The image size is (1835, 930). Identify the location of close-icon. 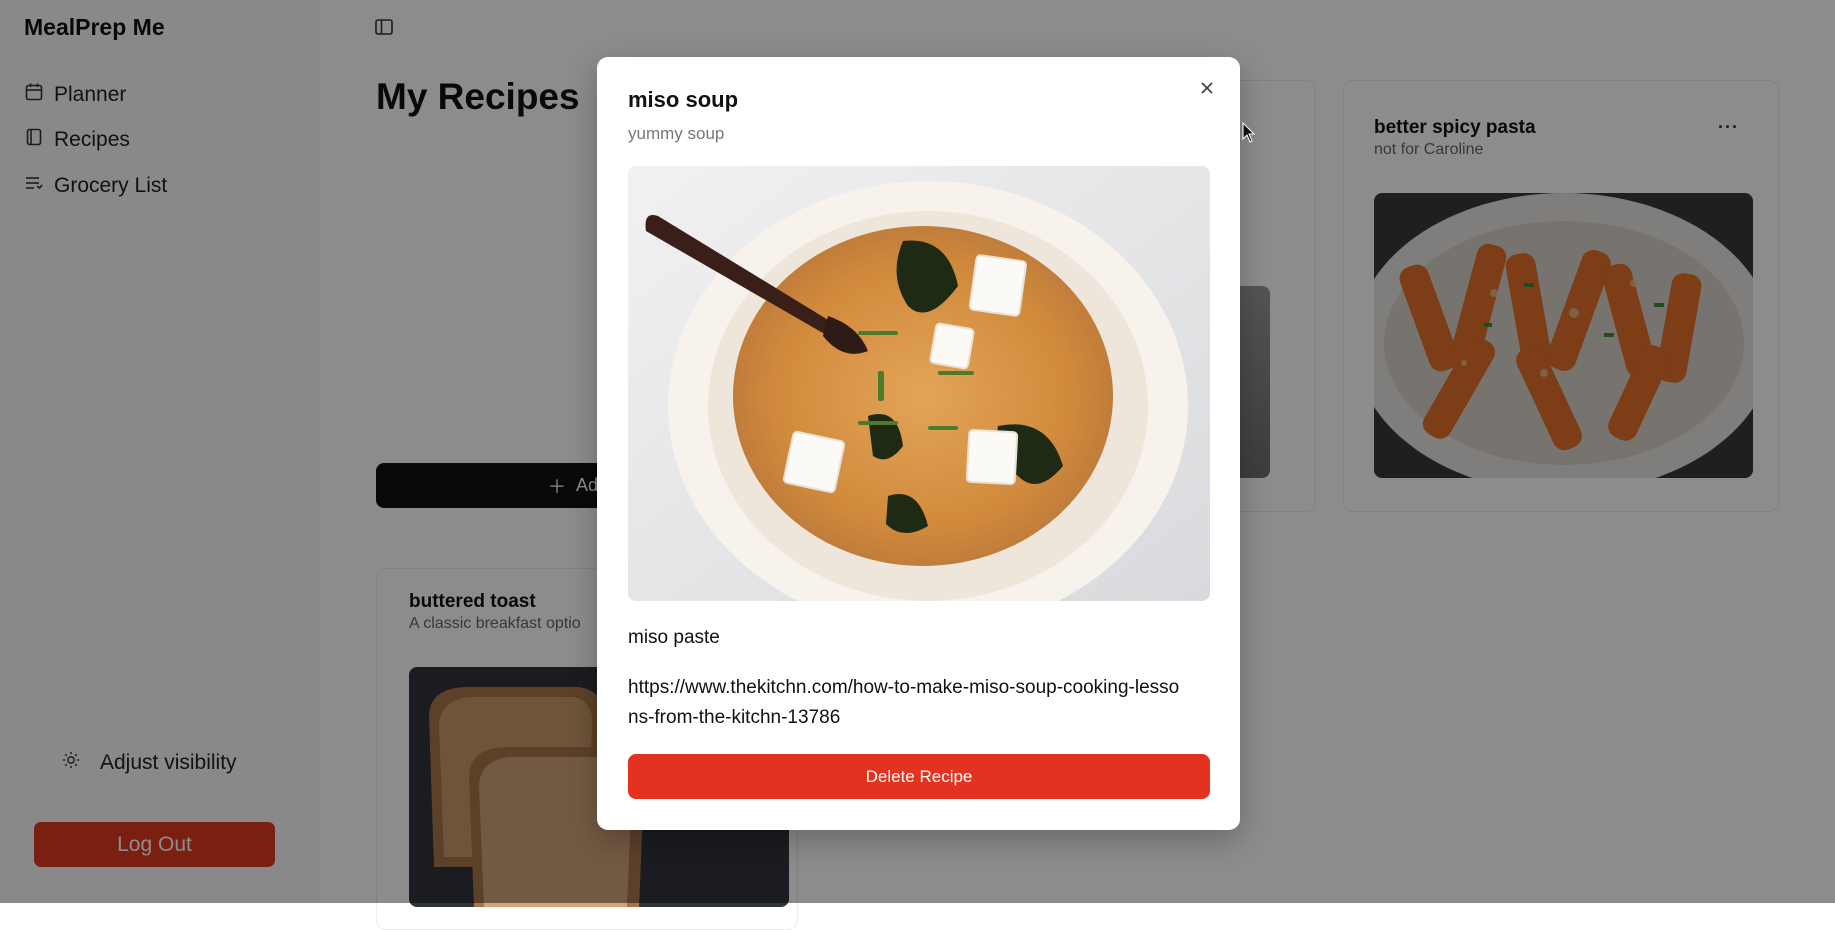
(1207, 88).